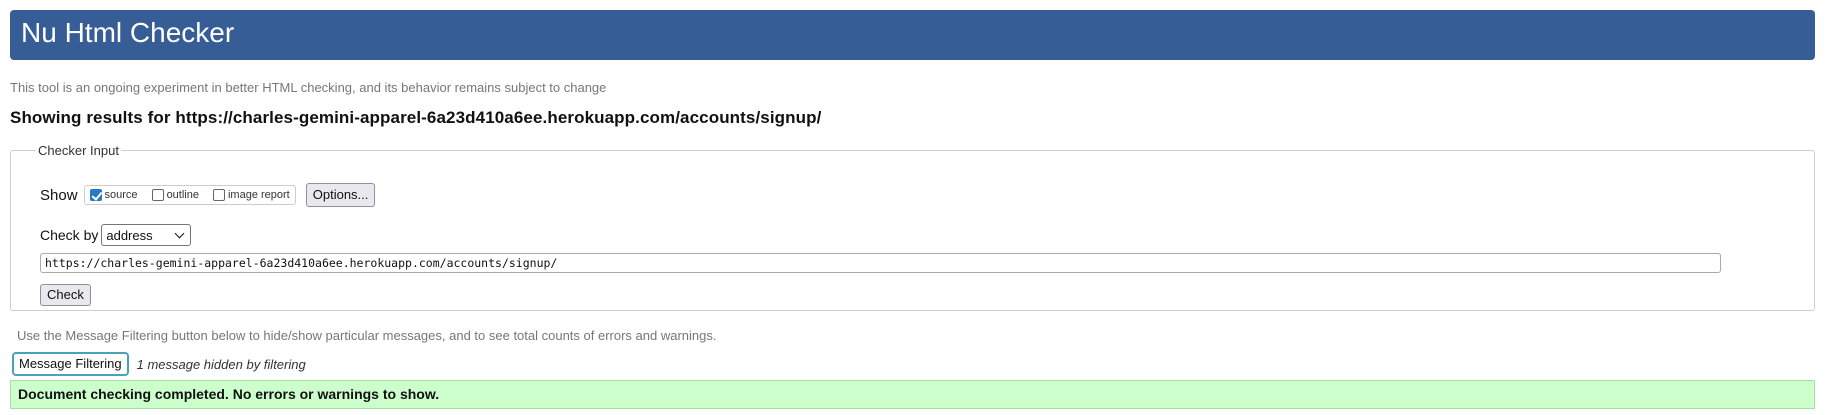  What do you see at coordinates (65, 295) in the screenshot?
I see `check-button: Check` at bounding box center [65, 295].